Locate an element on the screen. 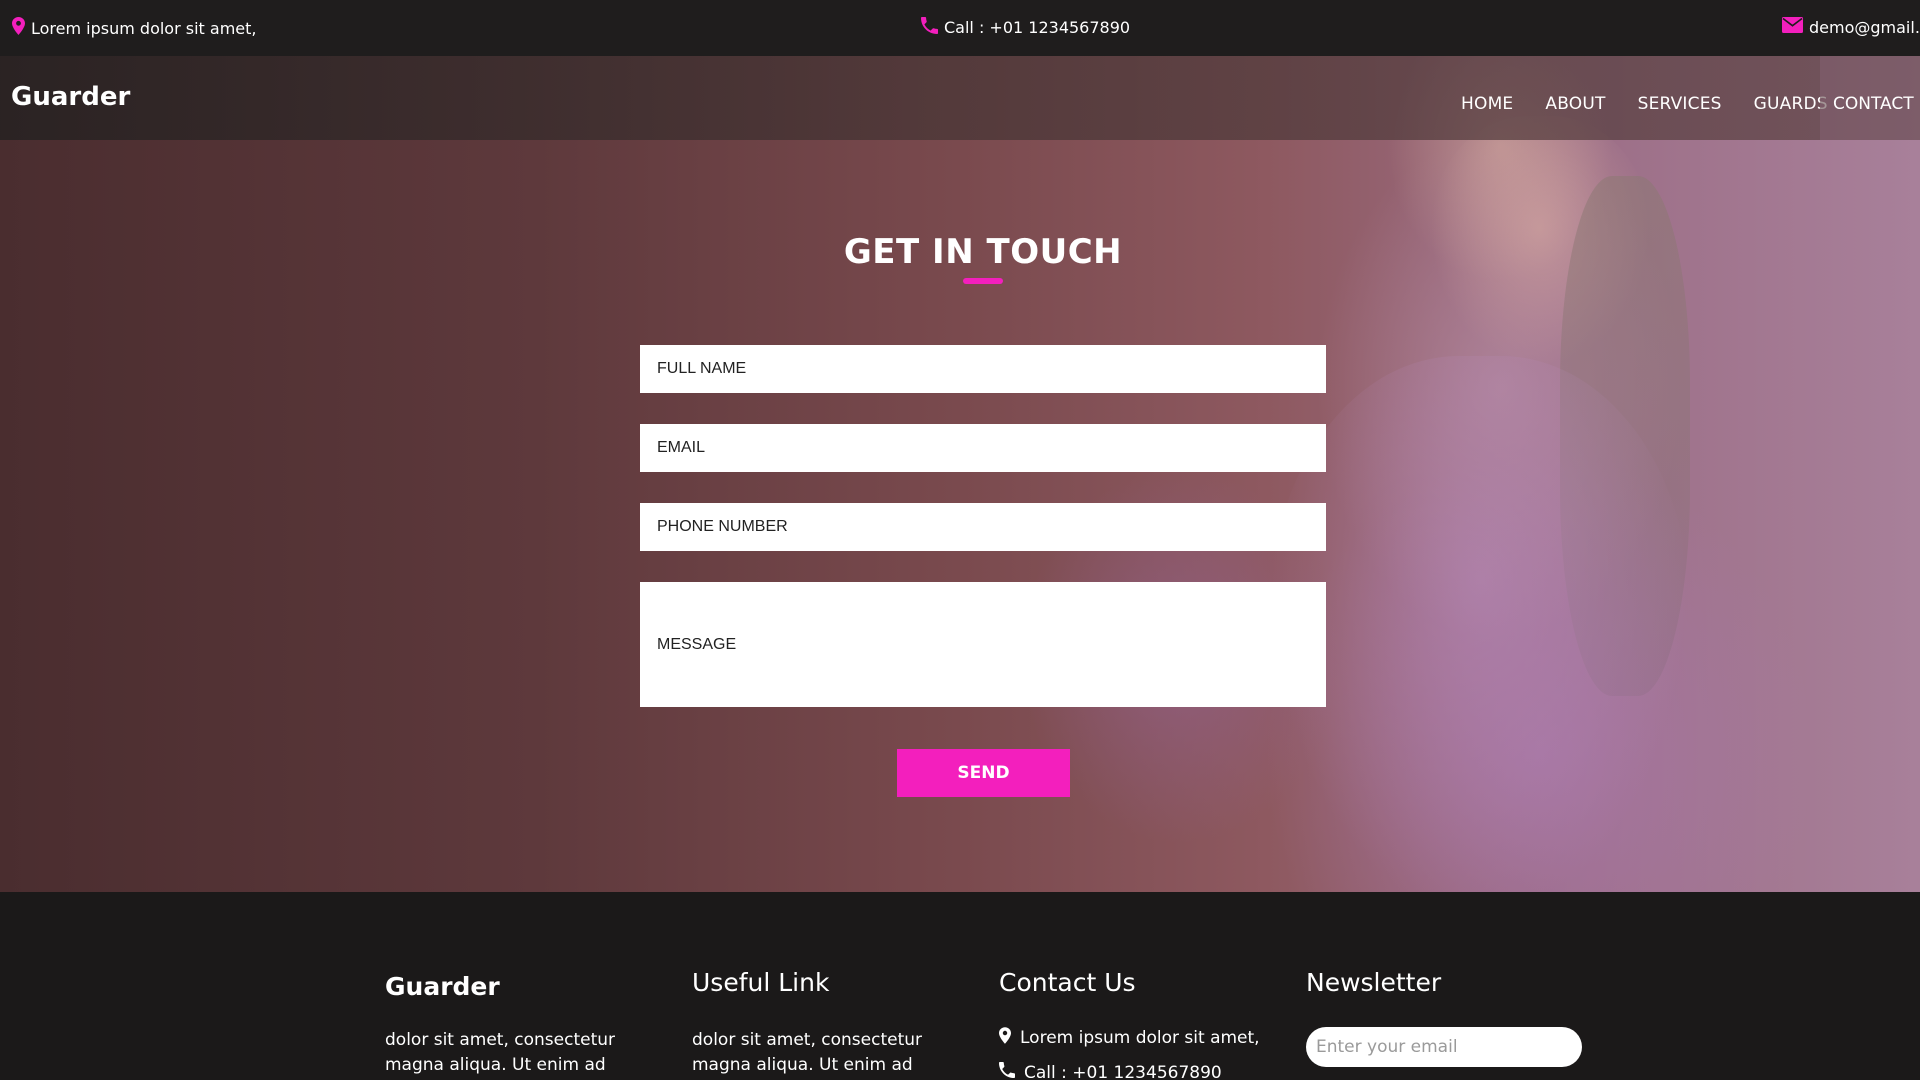 Image resolution: width=1920 pixels, height=1080 pixels. phone-number-input: PHONE NUMBER is located at coordinates (983, 527).